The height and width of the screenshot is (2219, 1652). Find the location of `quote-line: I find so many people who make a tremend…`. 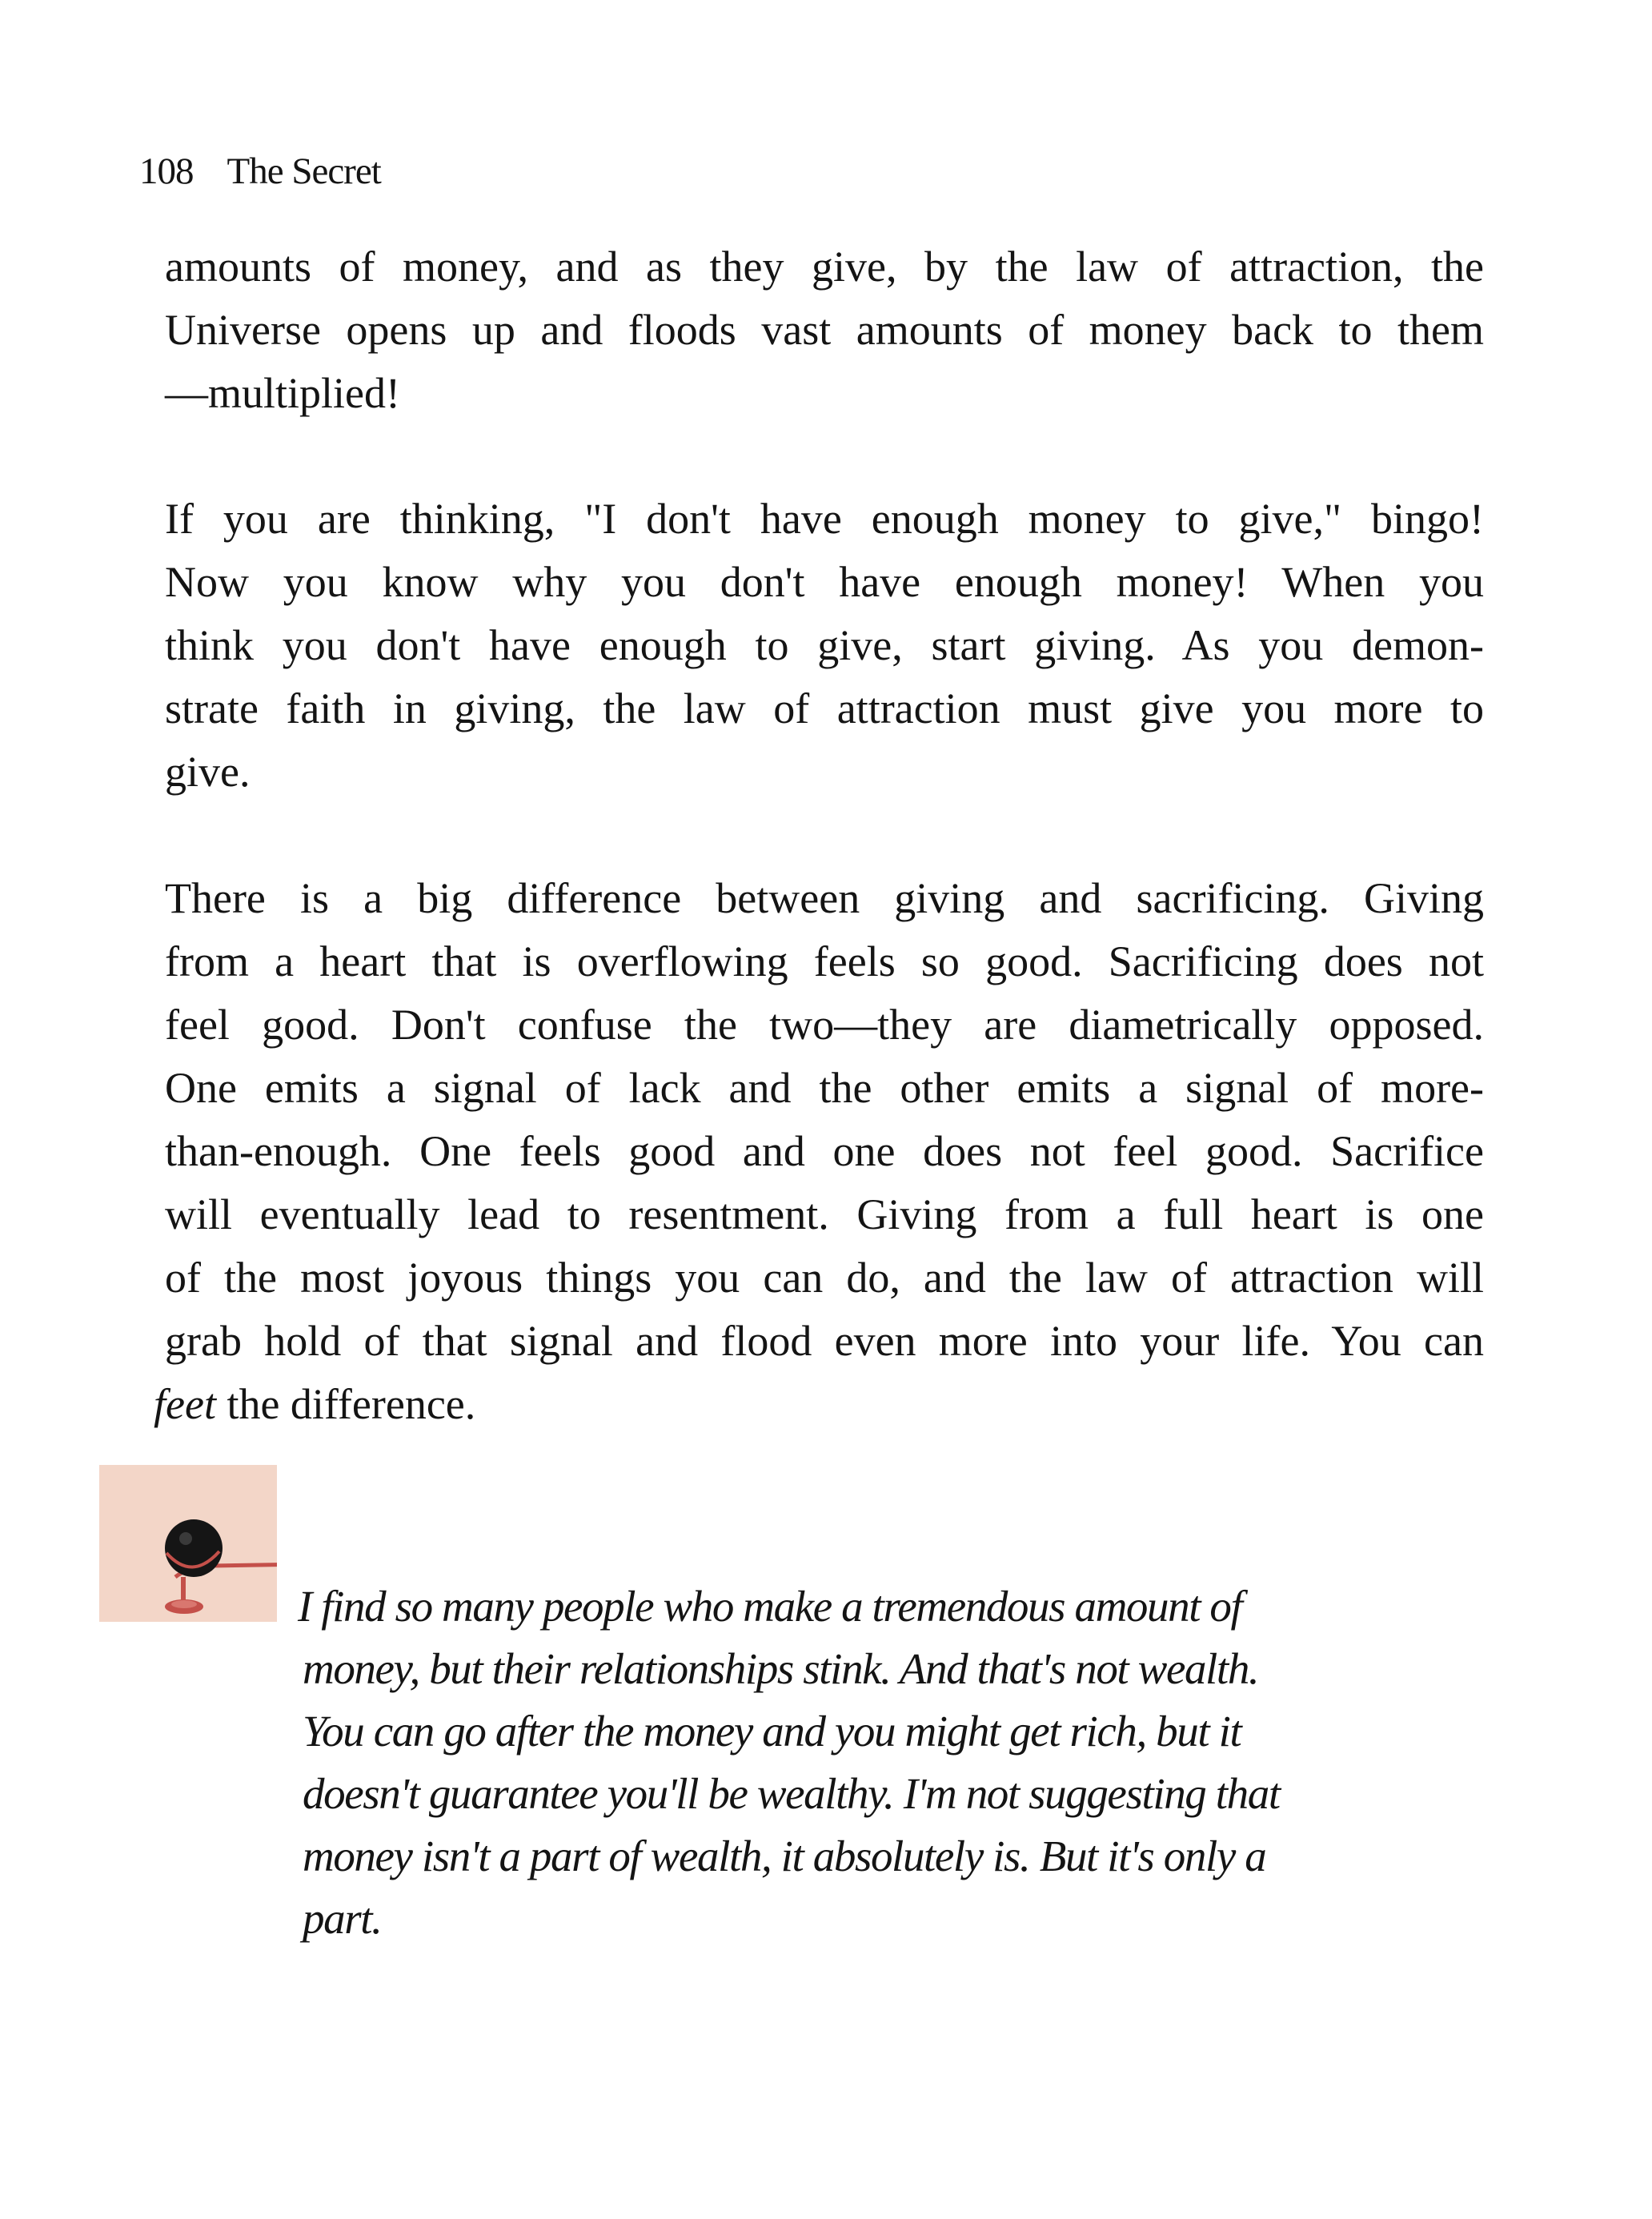

quote-line: I find so many people who make a tremend… is located at coordinates (770, 1606).